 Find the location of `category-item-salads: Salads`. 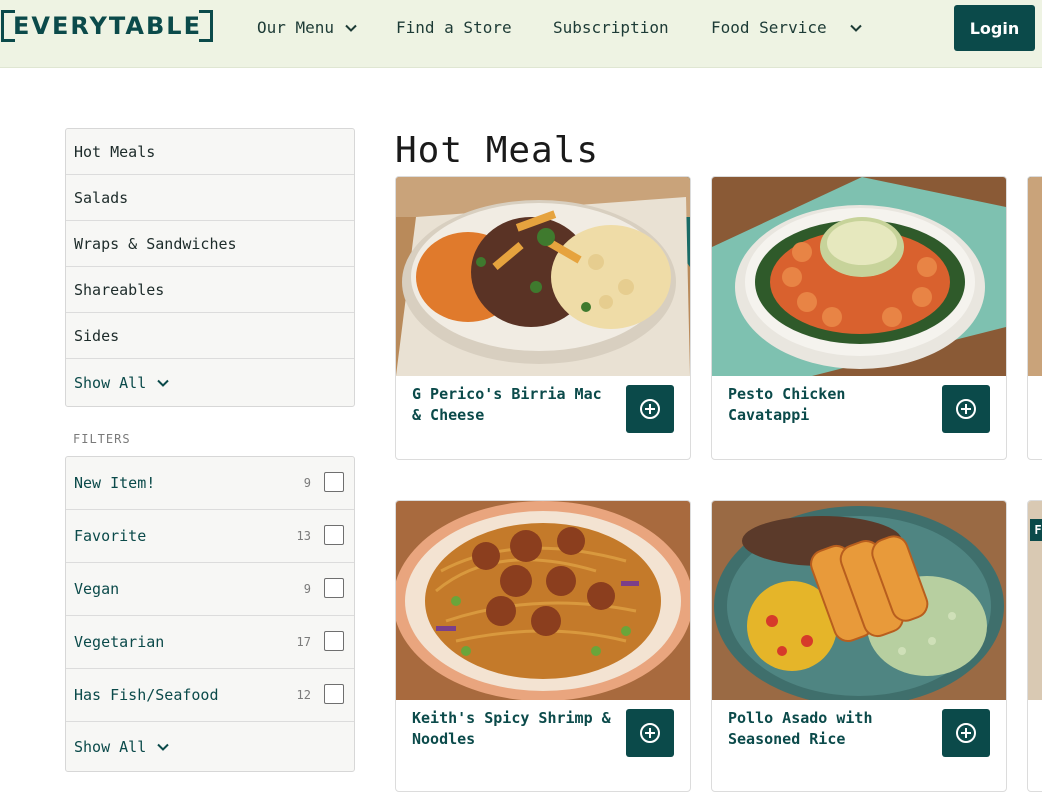

category-item-salads: Salads is located at coordinates (210, 198).